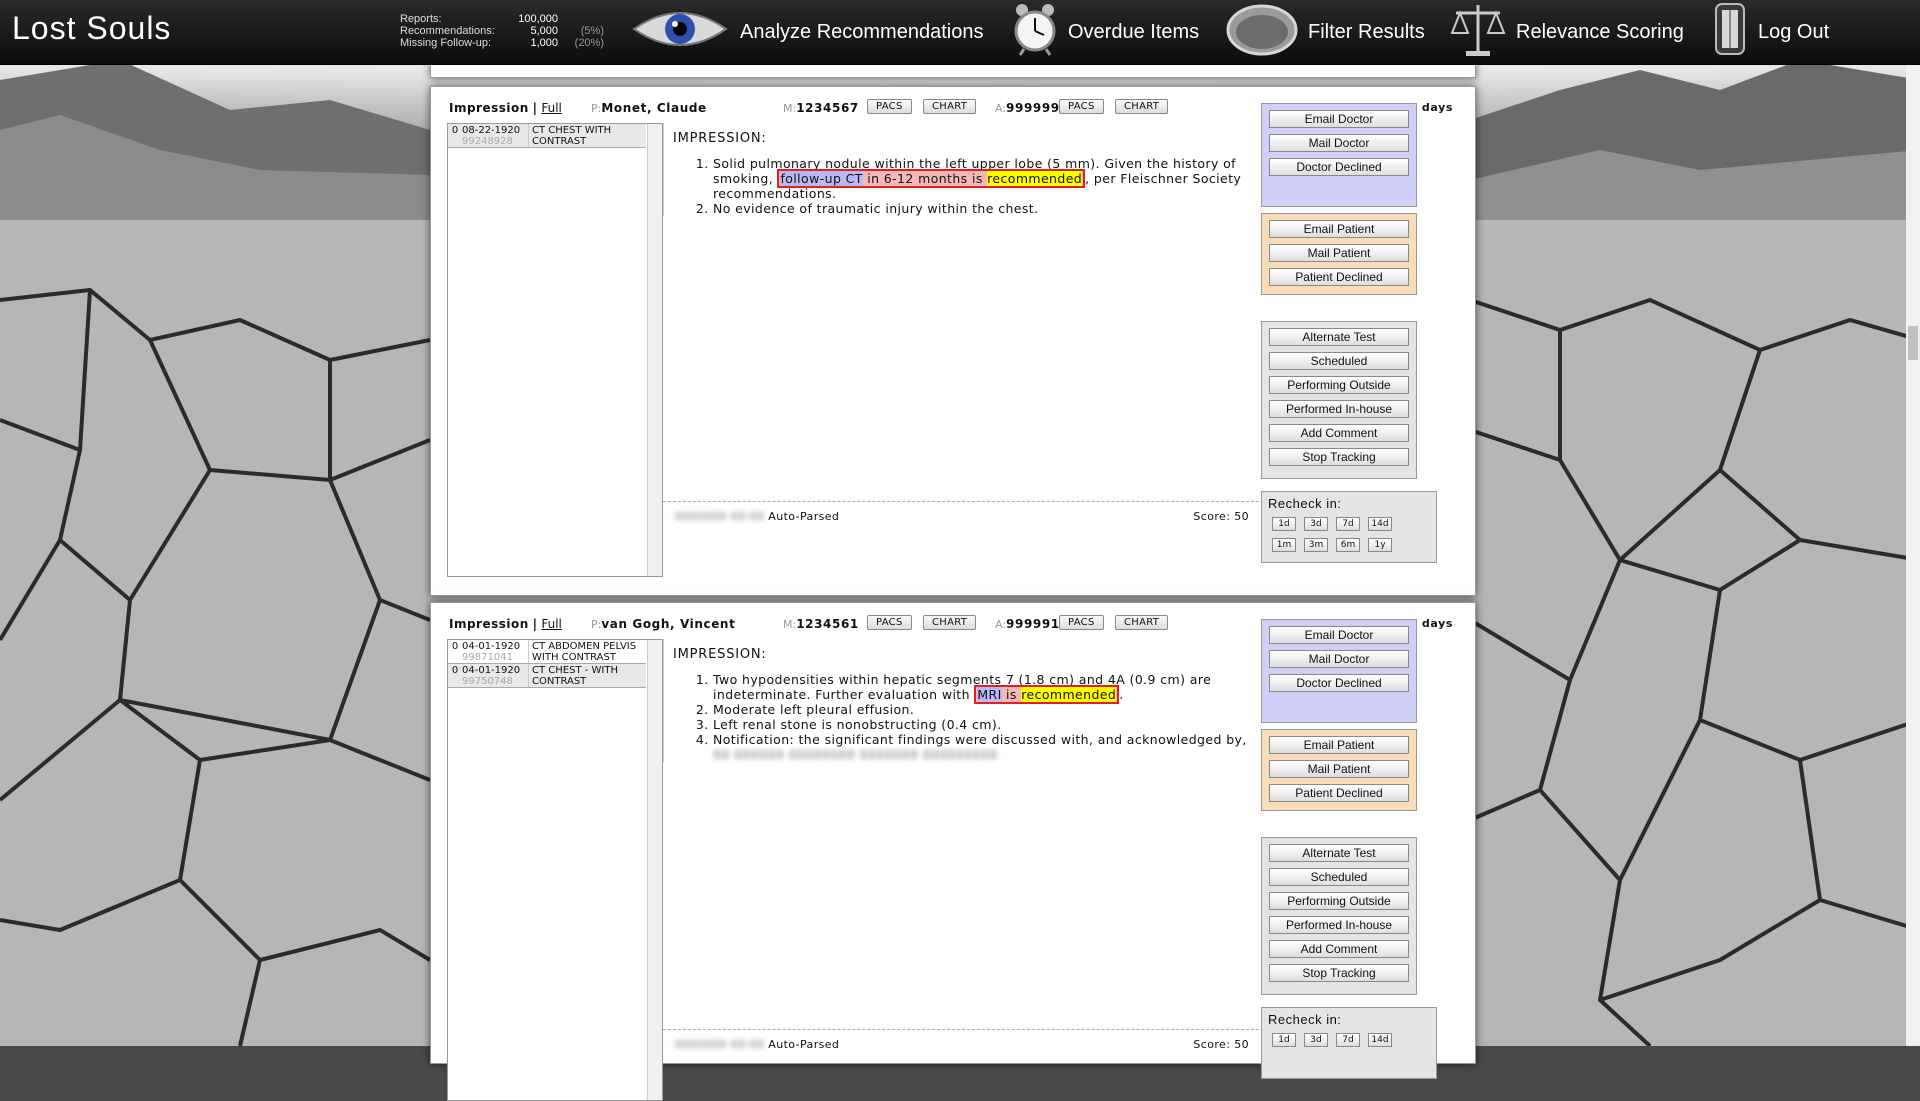 The image size is (1920, 1101). What do you see at coordinates (720, 516) in the screenshot?
I see `redacted-timestamp: 0000000 00:00` at bounding box center [720, 516].